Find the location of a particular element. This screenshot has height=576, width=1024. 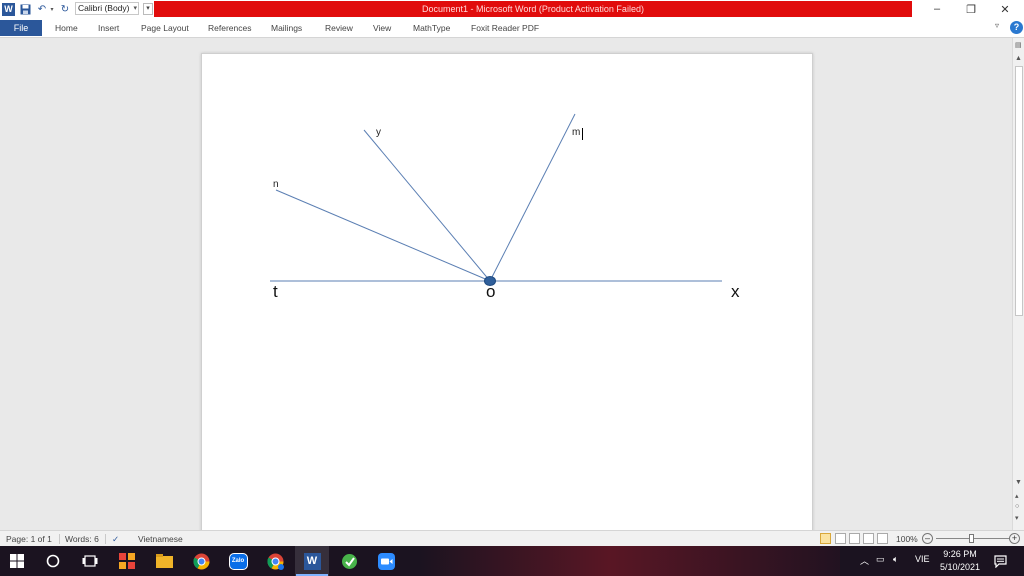

zoom-level: 100% is located at coordinates (907, 539).